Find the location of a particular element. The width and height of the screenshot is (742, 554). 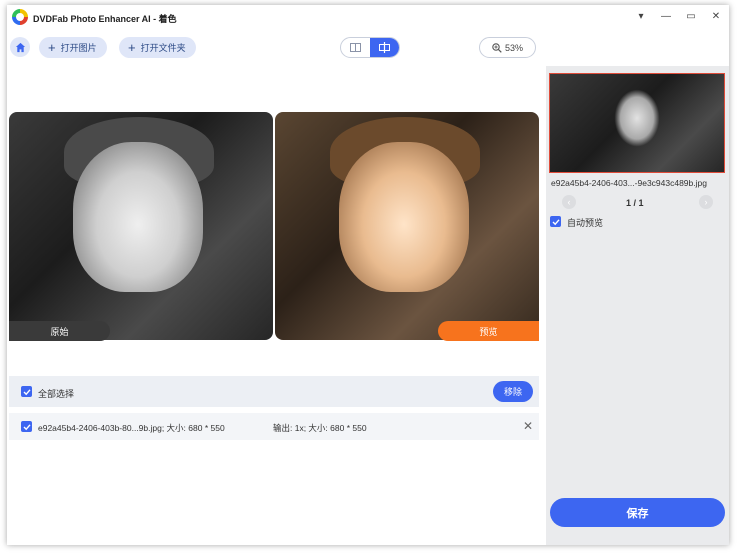

zoom-control: 53% is located at coordinates (507, 47).